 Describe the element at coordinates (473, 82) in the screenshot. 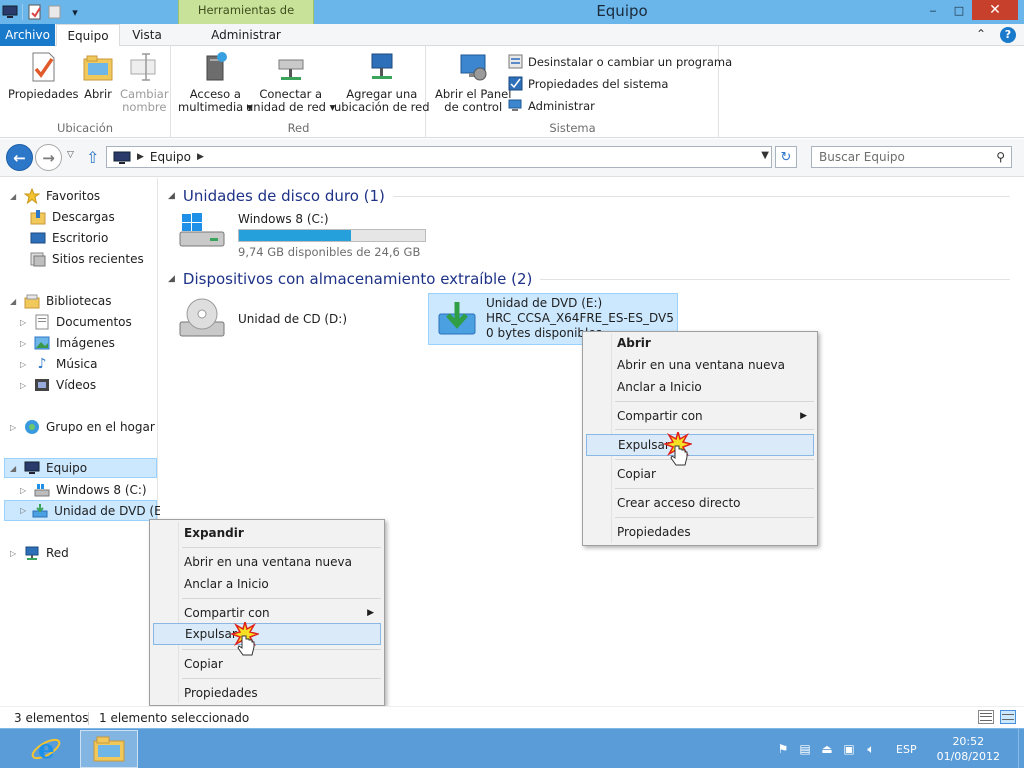

I see `control-panel-button: Abrir el Panel de control` at that location.